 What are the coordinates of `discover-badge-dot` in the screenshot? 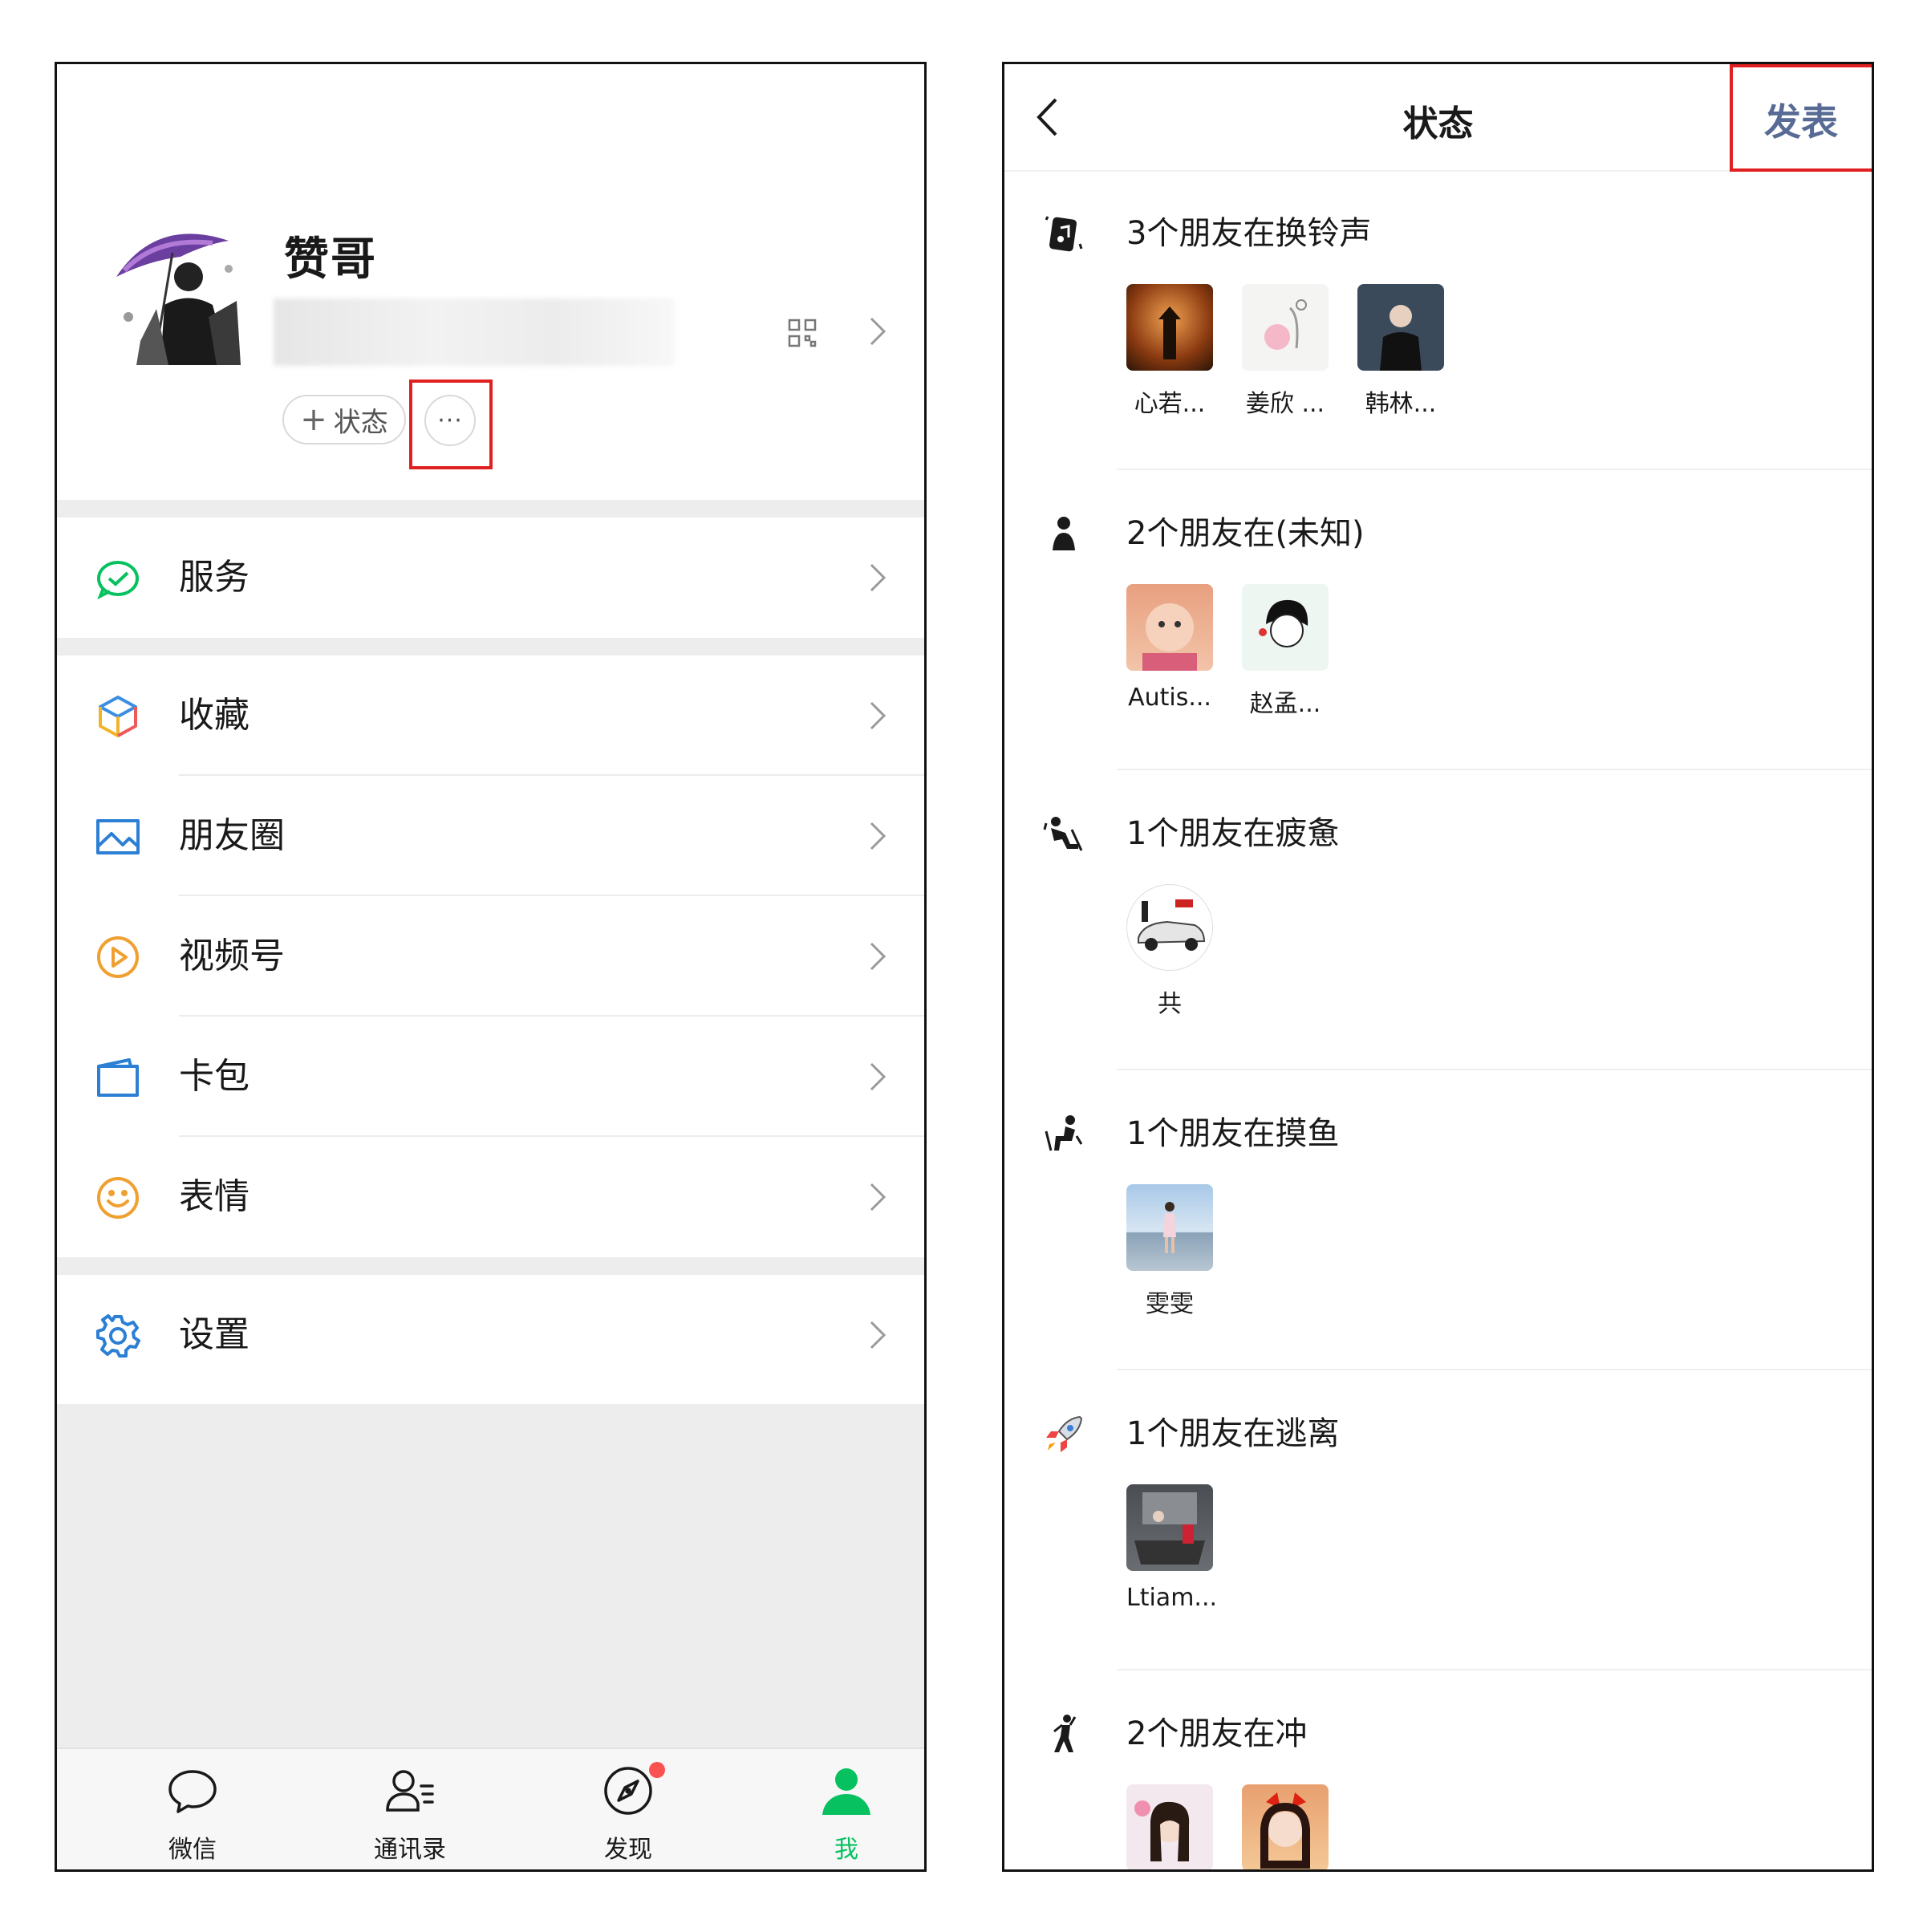 It's located at (657, 1770).